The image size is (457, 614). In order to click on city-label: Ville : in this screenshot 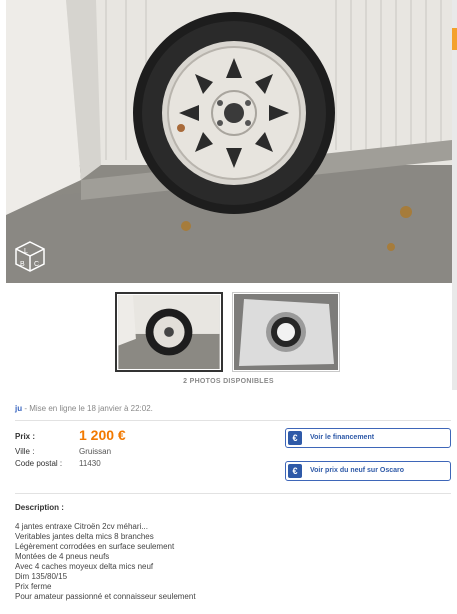, I will do `click(25, 451)`.